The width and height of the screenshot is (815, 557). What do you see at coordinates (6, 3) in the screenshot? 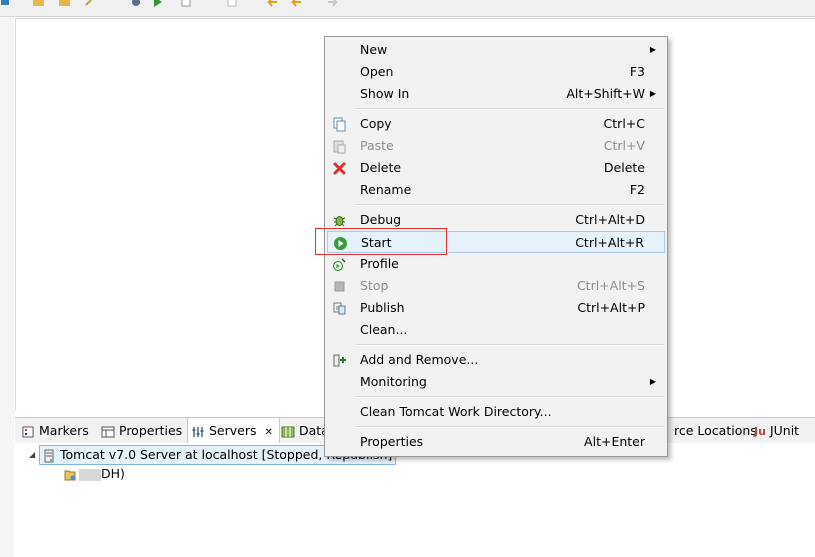
I see `toolbar-icon` at bounding box center [6, 3].